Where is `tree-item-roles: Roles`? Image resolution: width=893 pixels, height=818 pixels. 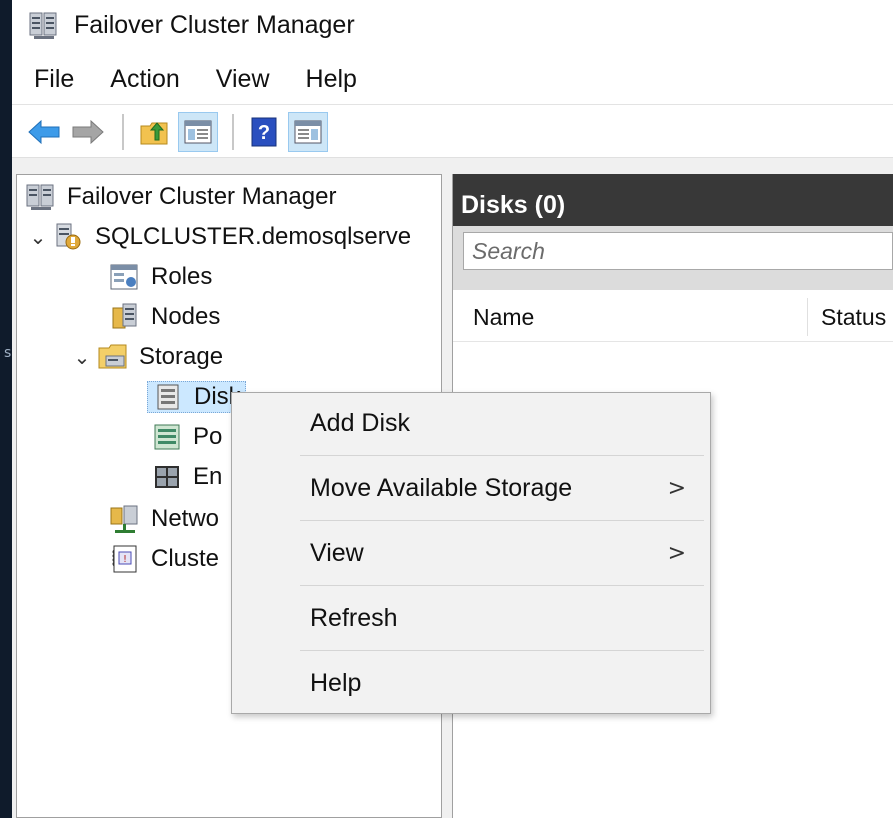
tree-item-roles: Roles is located at coordinates (160, 277).